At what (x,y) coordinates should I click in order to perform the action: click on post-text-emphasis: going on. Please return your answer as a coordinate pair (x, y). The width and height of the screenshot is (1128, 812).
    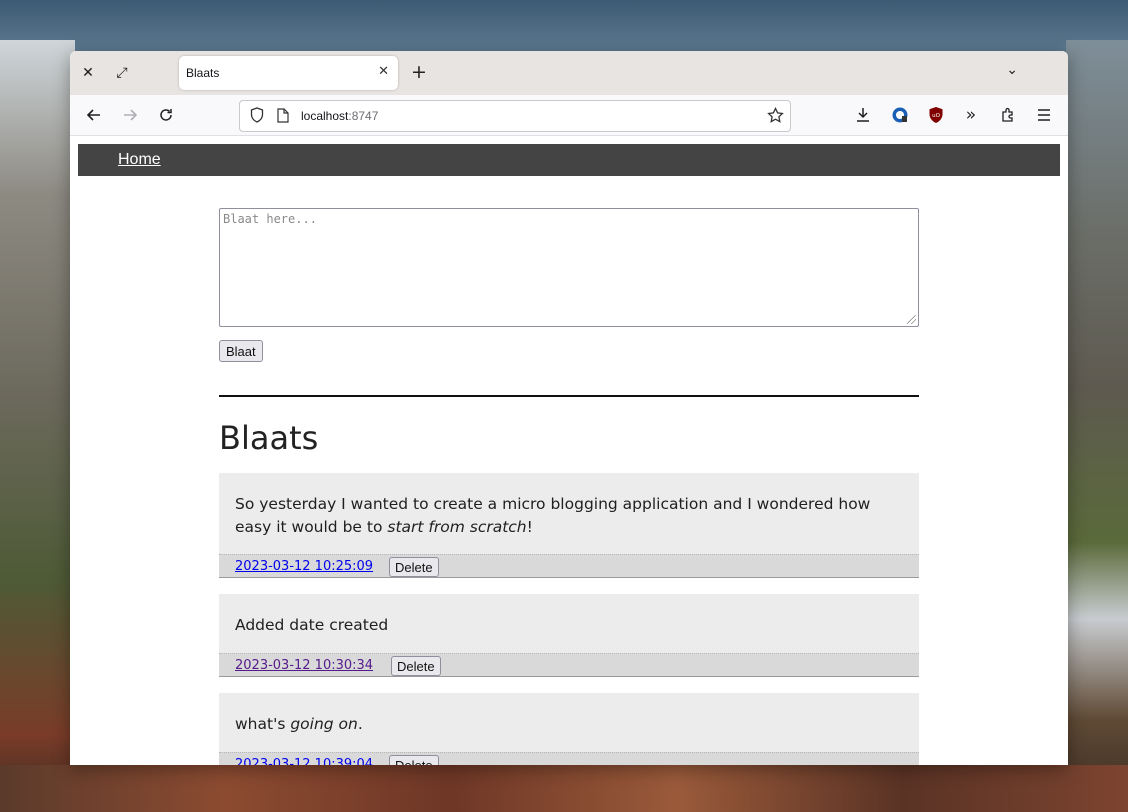
    Looking at the image, I should click on (324, 724).